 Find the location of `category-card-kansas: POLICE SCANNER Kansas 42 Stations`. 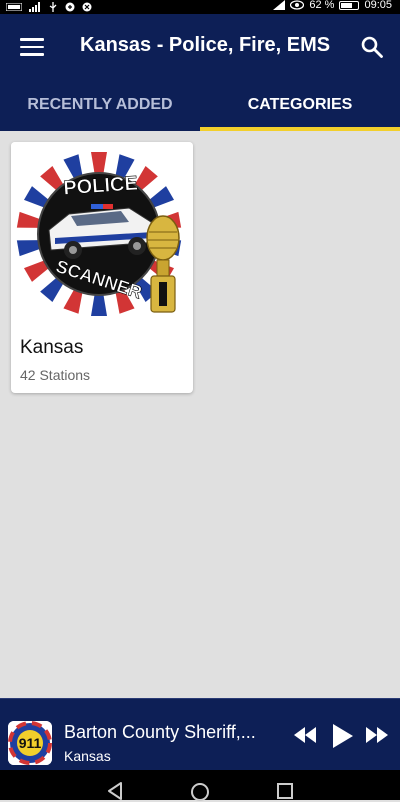

category-card-kansas: POLICE SCANNER Kansas 42 Stations is located at coordinates (102, 267).